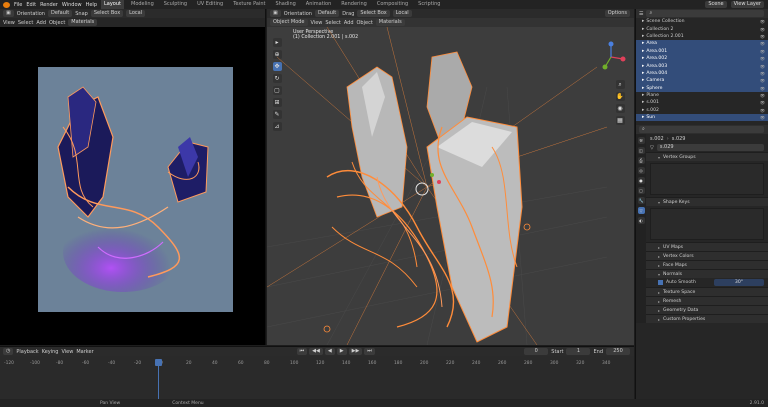 The height and width of the screenshot is (407, 768). Describe the element at coordinates (707, 247) in the screenshot. I see `panel-uv-maps: ▸ UV Maps` at that location.